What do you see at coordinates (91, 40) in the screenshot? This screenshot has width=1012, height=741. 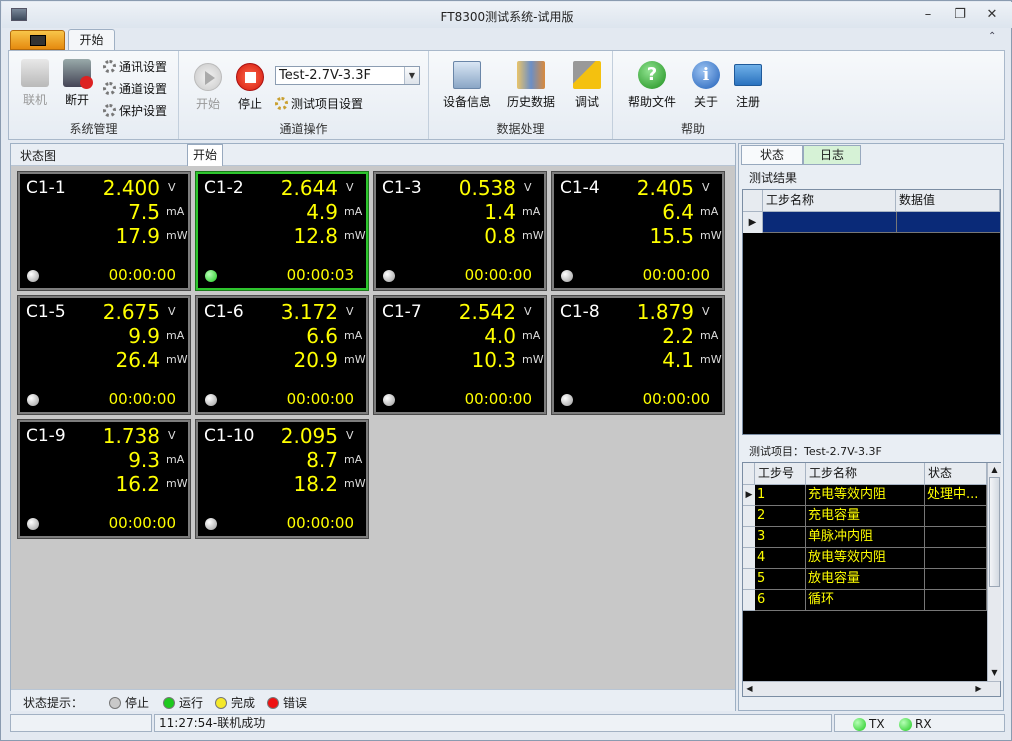 I see `tab-home: 开始` at bounding box center [91, 40].